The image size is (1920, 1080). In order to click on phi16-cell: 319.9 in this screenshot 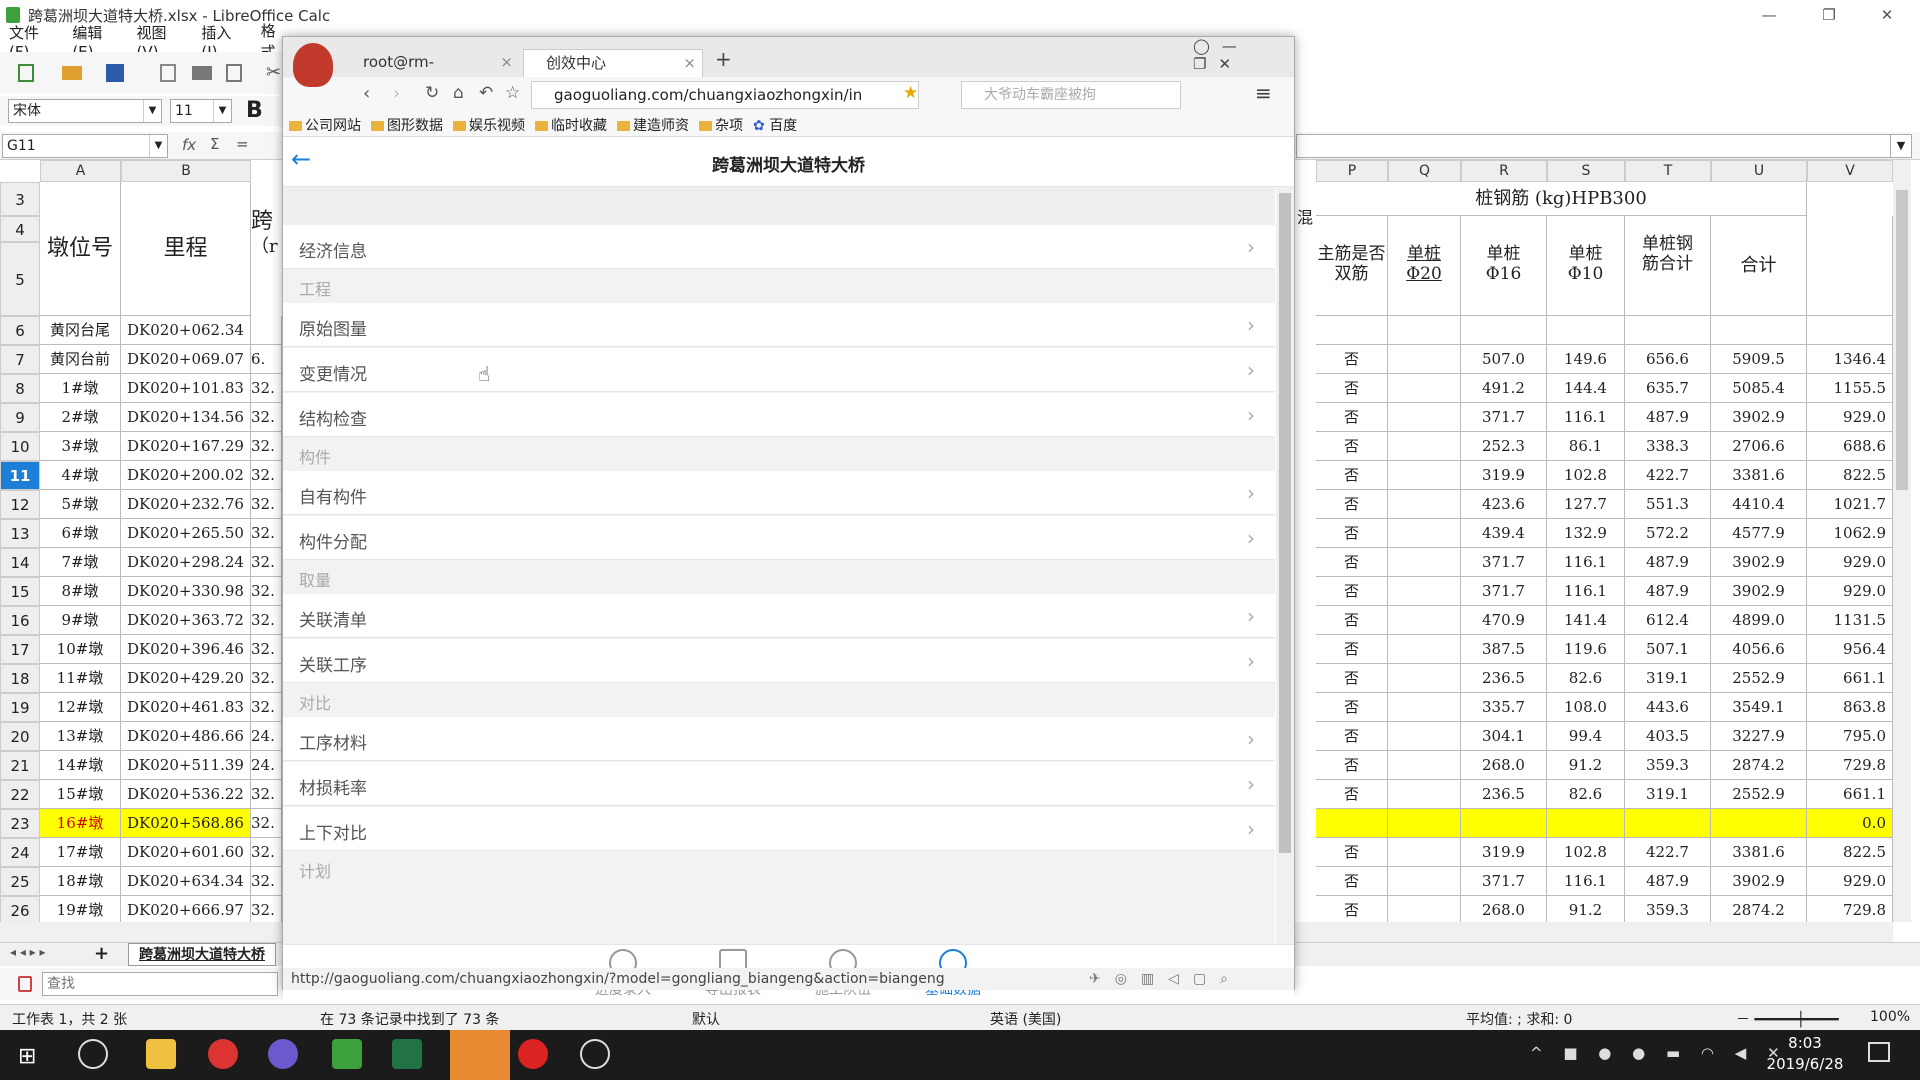, I will do `click(1504, 475)`.